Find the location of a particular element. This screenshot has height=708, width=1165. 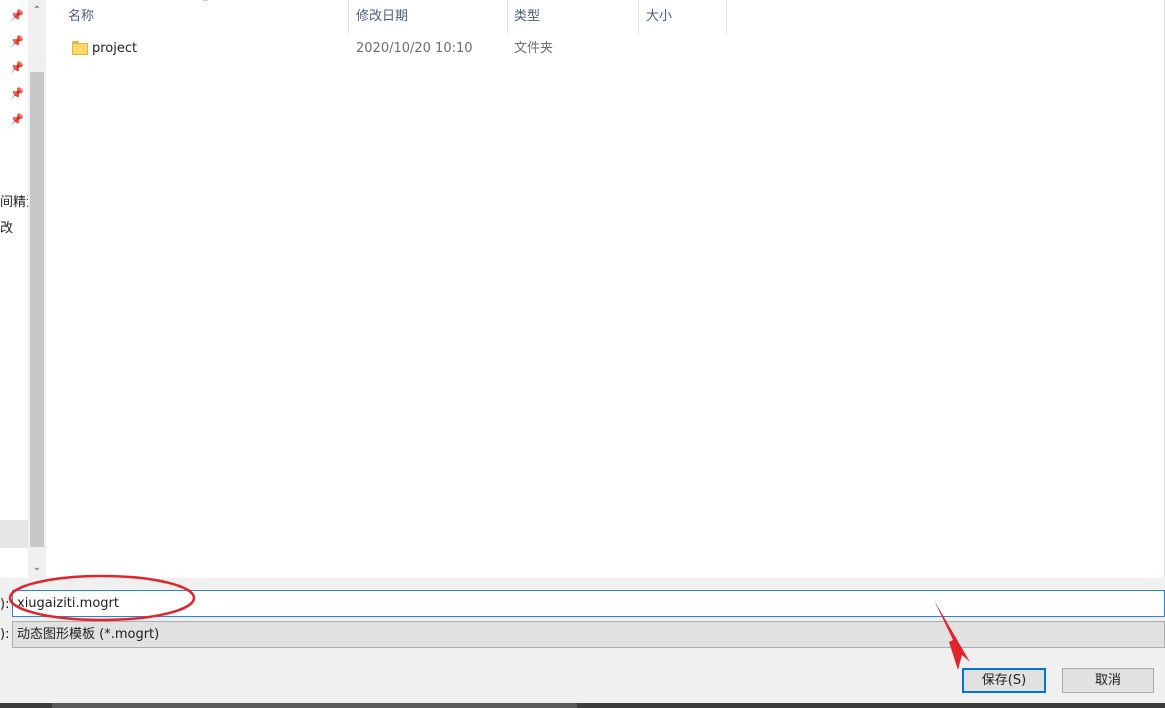

chevron-up-icon: ⌃ is located at coordinates (37, 11).